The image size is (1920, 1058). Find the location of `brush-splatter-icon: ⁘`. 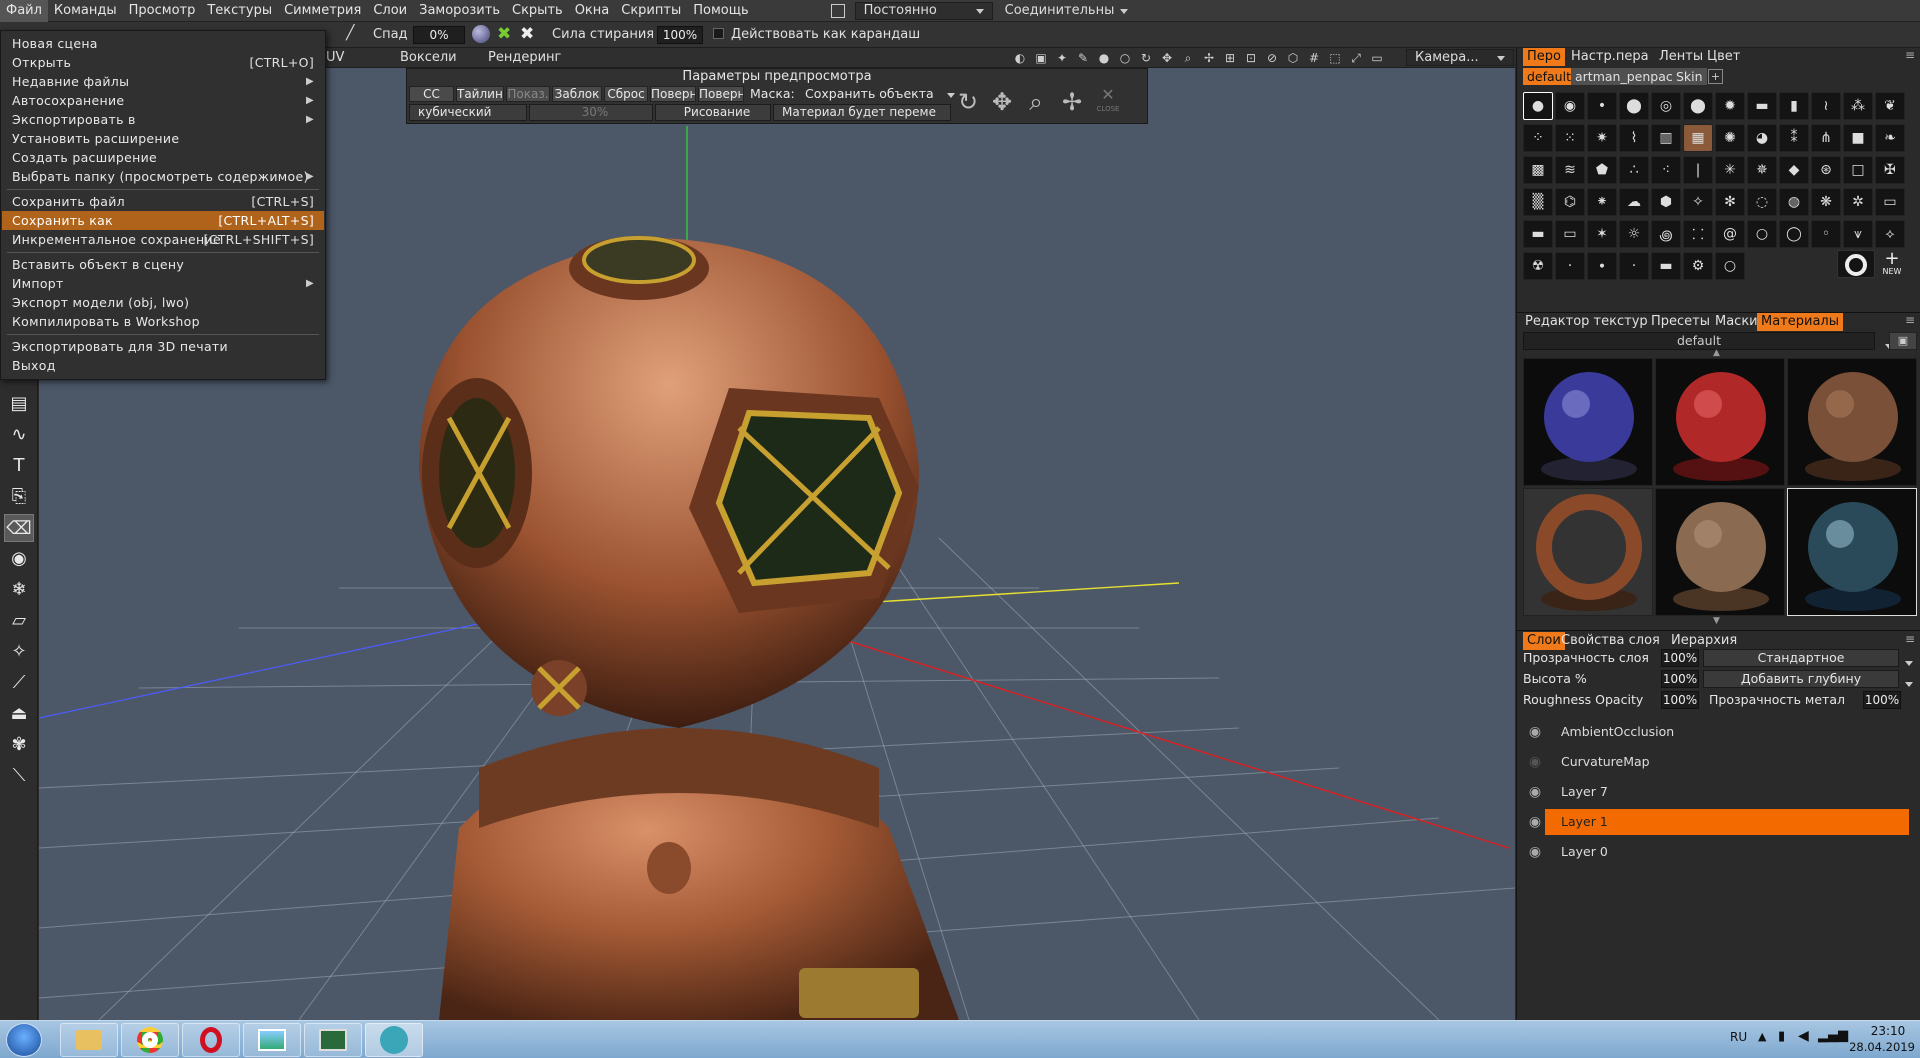

brush-splatter-icon: ⁘ is located at coordinates (1538, 138).